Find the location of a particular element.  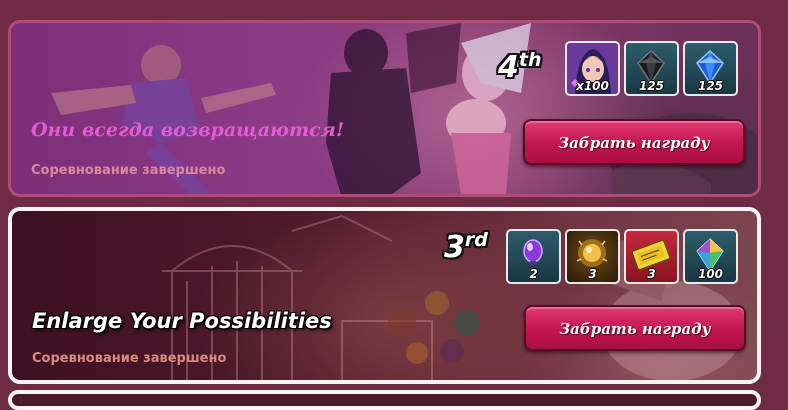

rank-badge: 4th is located at coordinates (519, 67).